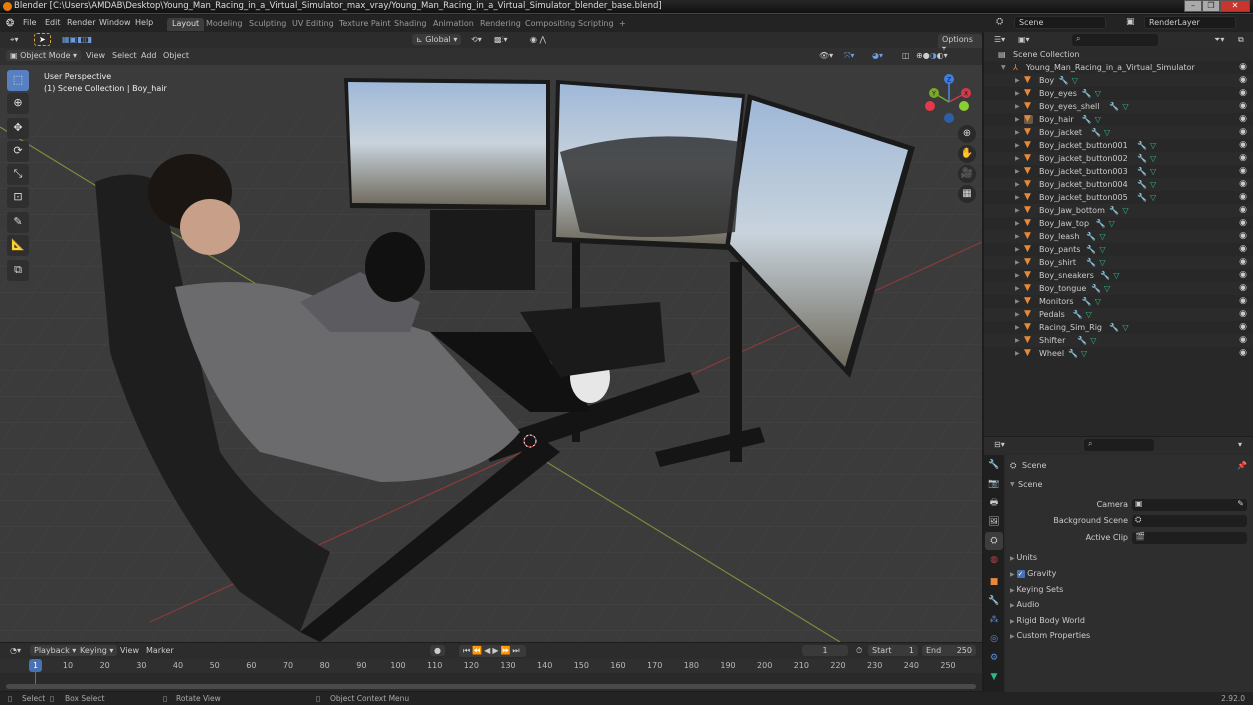 The width and height of the screenshot is (1253, 705). Describe the element at coordinates (932, 55) in the screenshot. I see `shading-modes-icon: ⊕●◑◐▾` at that location.